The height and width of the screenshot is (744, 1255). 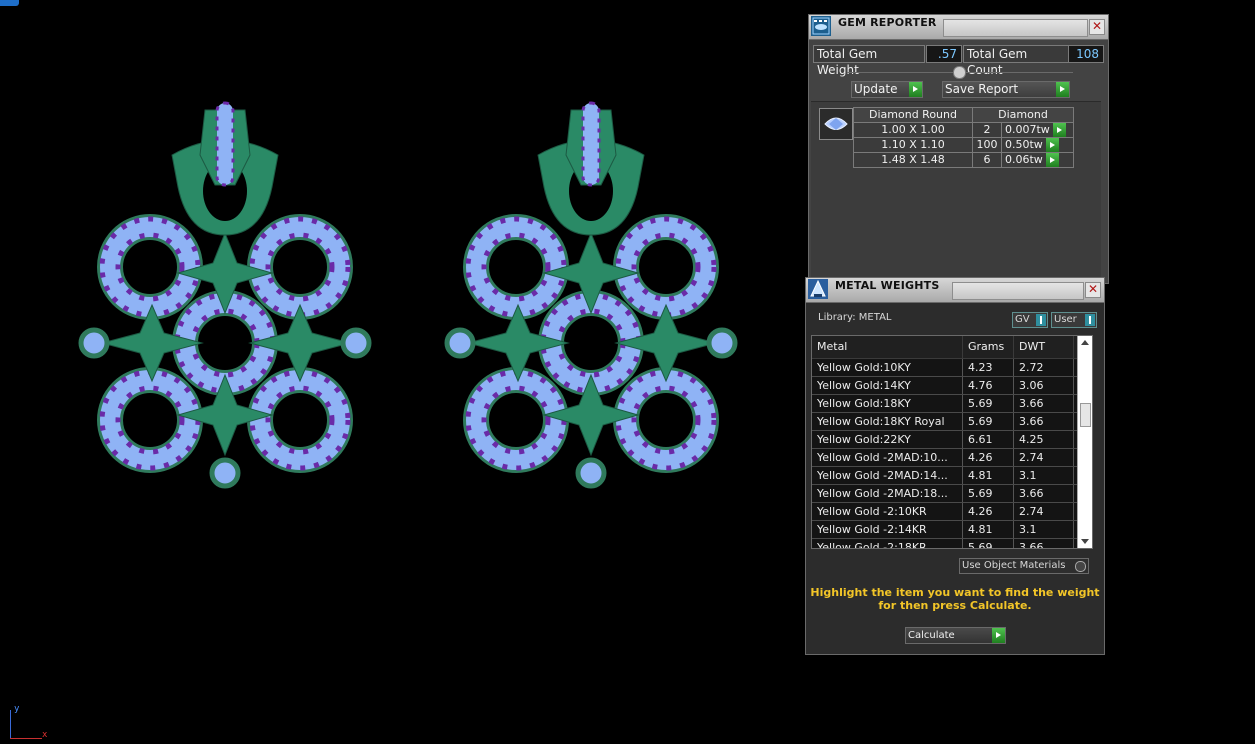 What do you see at coordinates (855, 317) in the screenshot?
I see `library-label: Library: METAL` at bounding box center [855, 317].